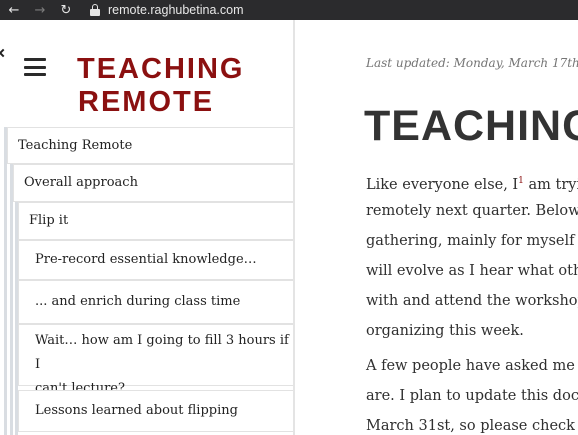  What do you see at coordinates (553, 184) in the screenshot?
I see `text-span: am tryin` at bounding box center [553, 184].